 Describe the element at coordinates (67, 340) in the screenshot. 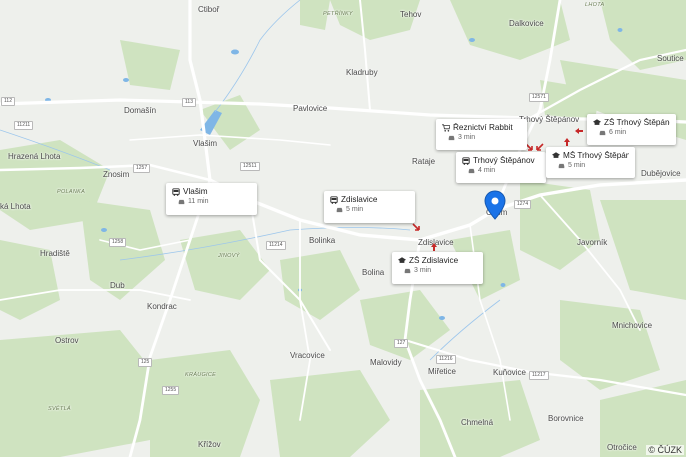

I see `place-label: Ostrov` at that location.